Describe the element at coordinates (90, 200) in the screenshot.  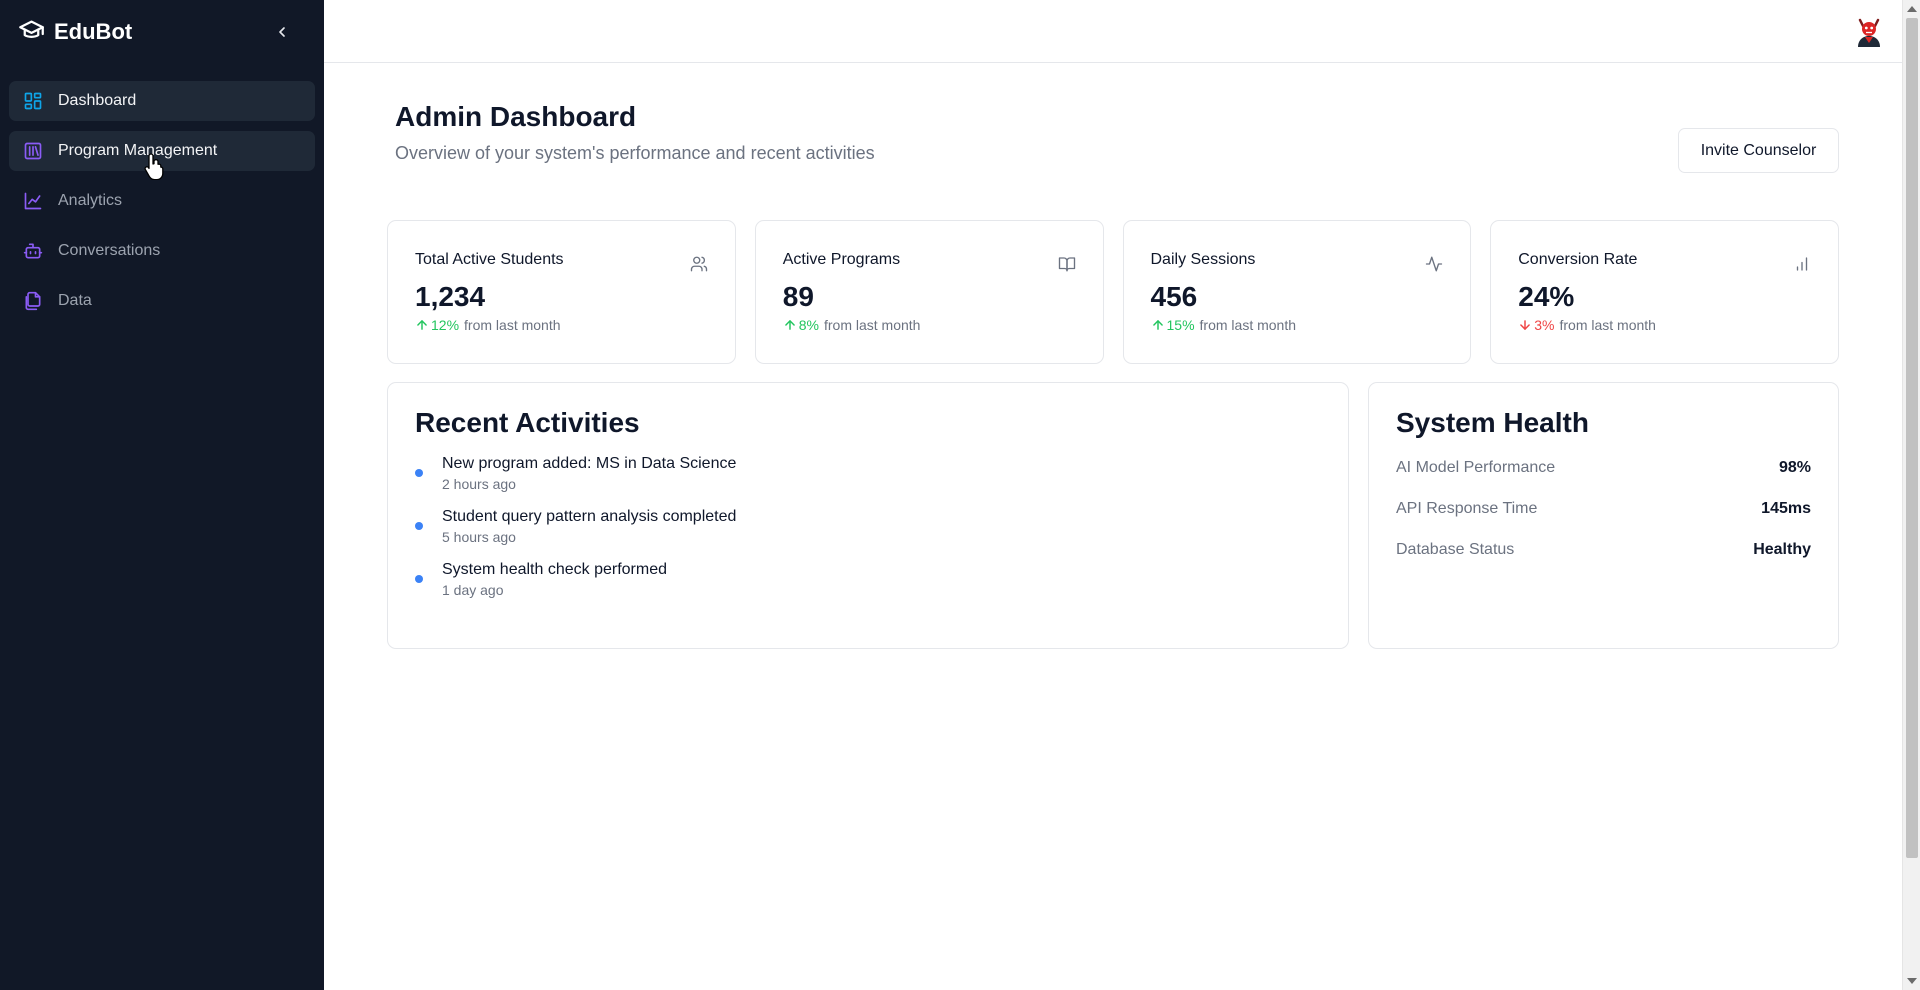
I see `sidebar-item-label: Analytics` at that location.